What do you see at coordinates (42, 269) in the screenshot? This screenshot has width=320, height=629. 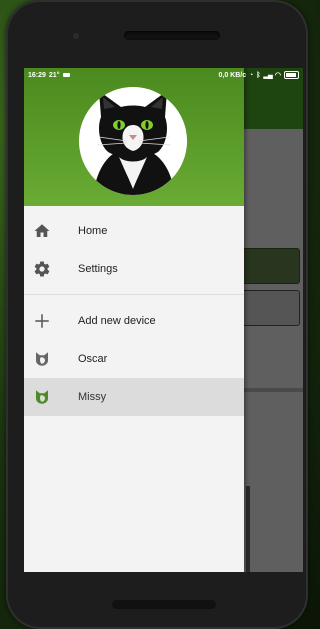 I see `gear-icon` at bounding box center [42, 269].